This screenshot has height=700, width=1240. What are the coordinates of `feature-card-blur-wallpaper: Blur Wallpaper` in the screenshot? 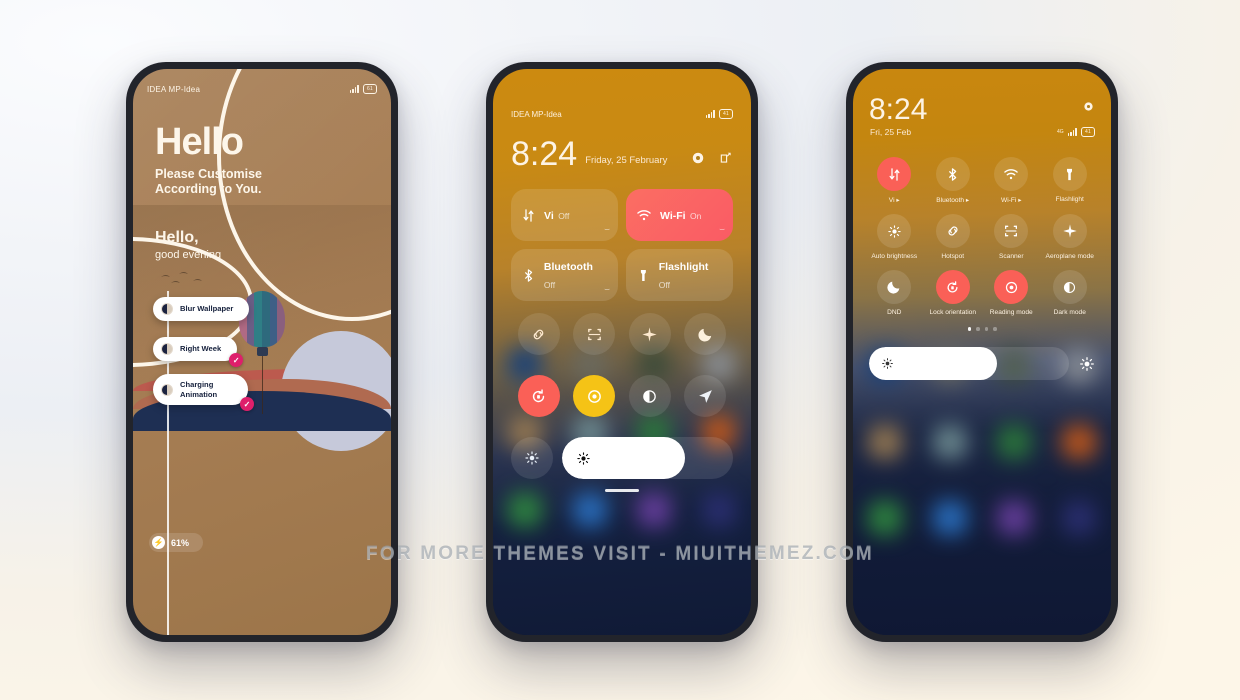 It's located at (201, 309).